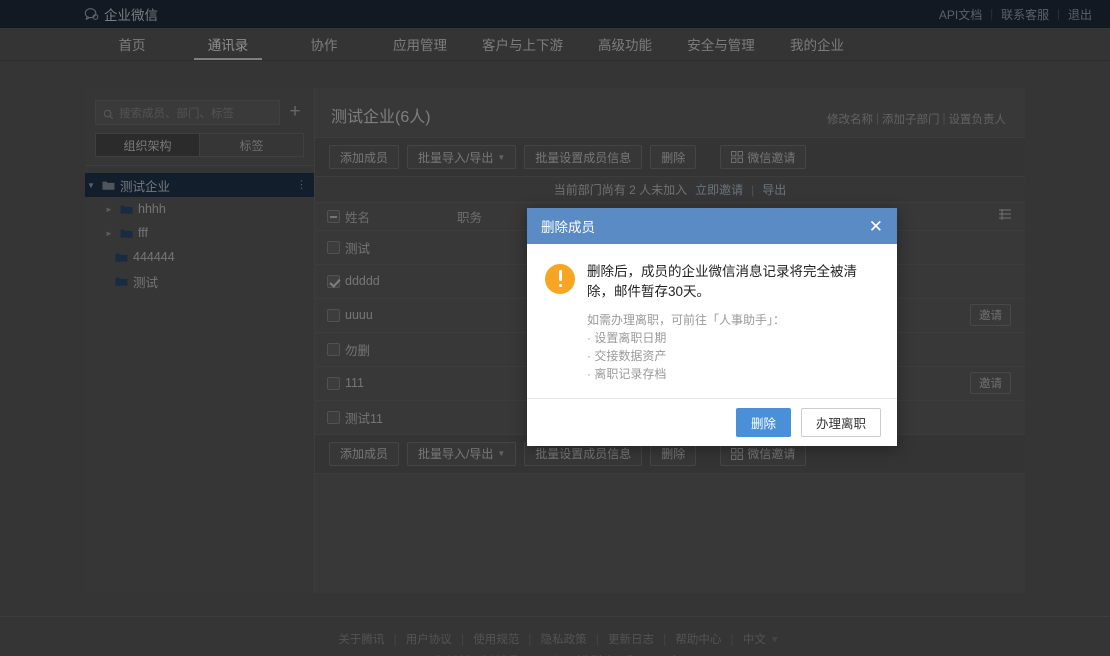  What do you see at coordinates (401, 217) in the screenshot?
I see `header-name: 姓名` at bounding box center [401, 217].